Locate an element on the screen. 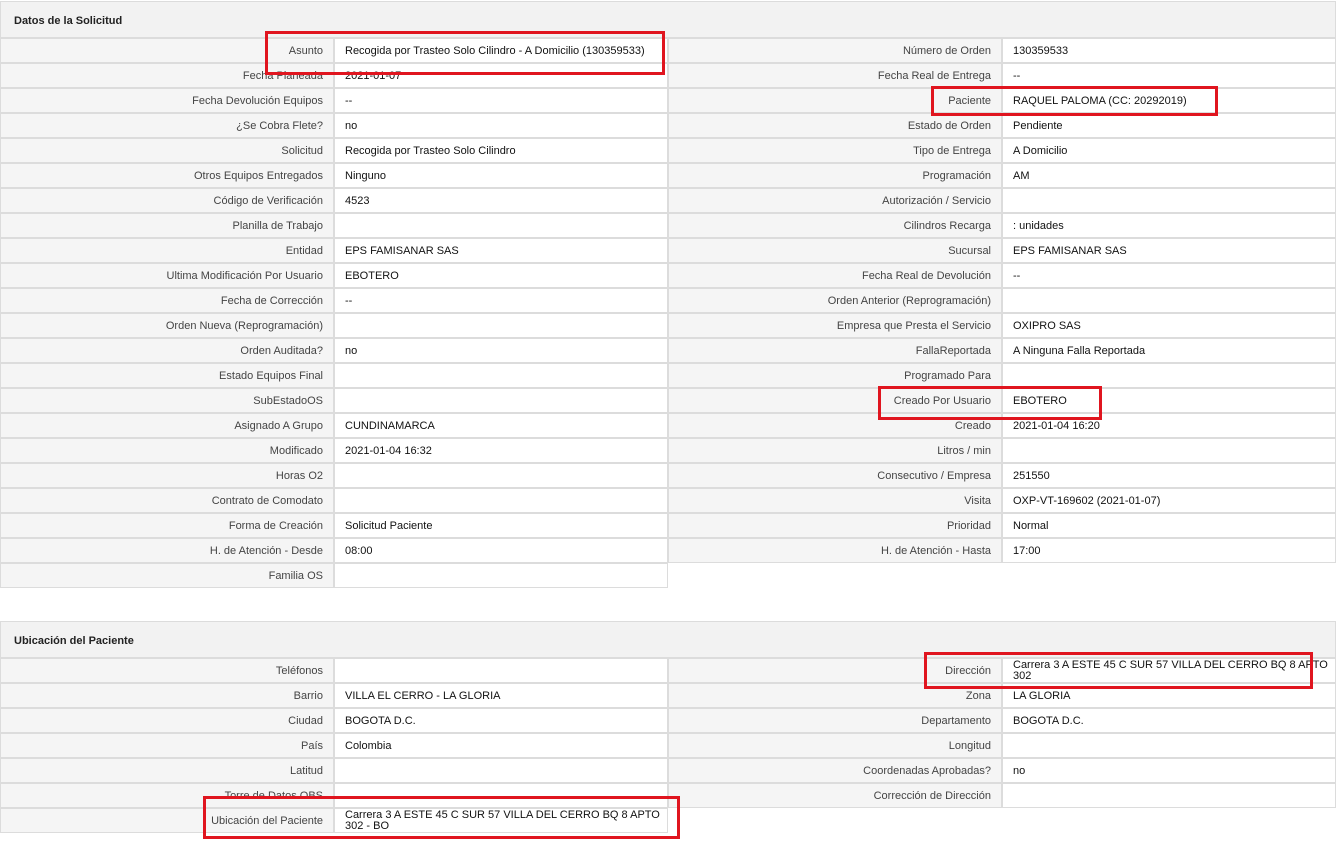 The width and height of the screenshot is (1344, 849). coordenadas-aprobadas-value: no is located at coordinates (1169, 770).